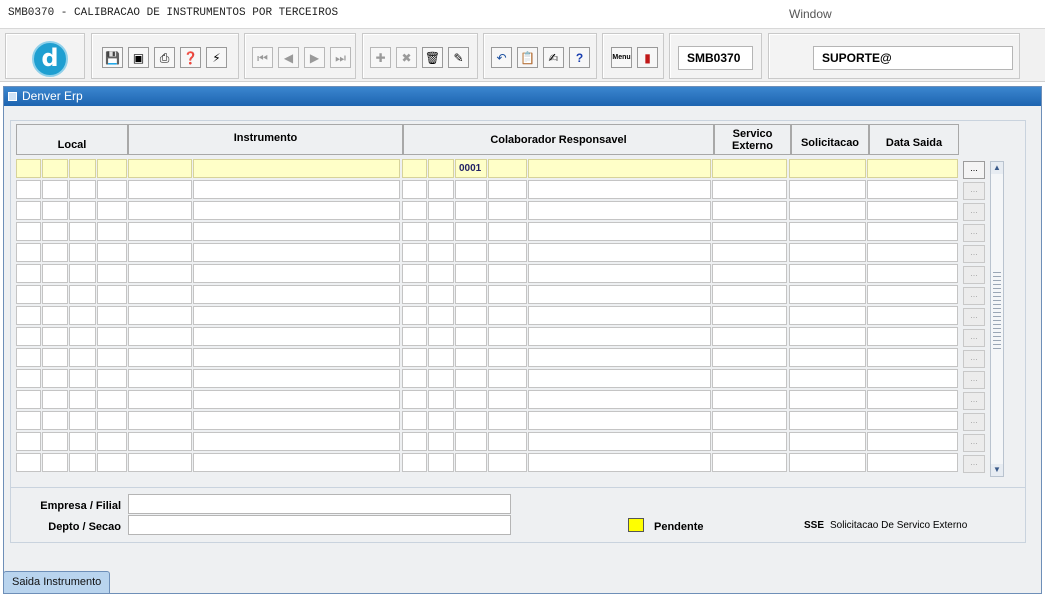 This screenshot has width=1045, height=597. I want to click on delete-record-icon: ✖, so click(406, 57).